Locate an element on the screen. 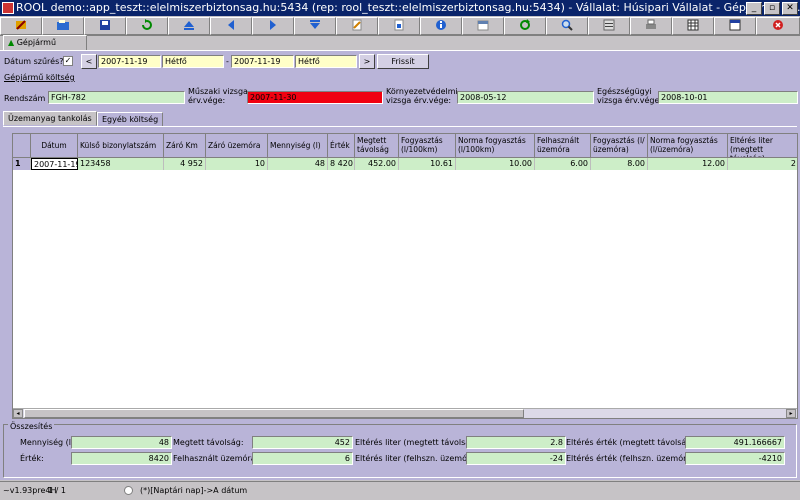  scroll-left-icon: ◂ is located at coordinates (18, 413).